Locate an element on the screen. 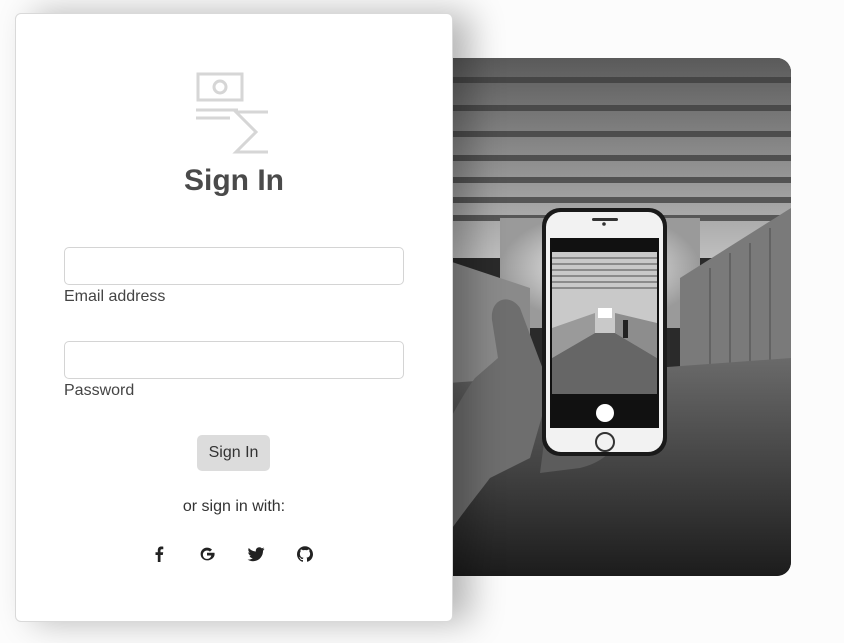 Image resolution: width=844 pixels, height=643 pixels. password-input is located at coordinates (234, 360).